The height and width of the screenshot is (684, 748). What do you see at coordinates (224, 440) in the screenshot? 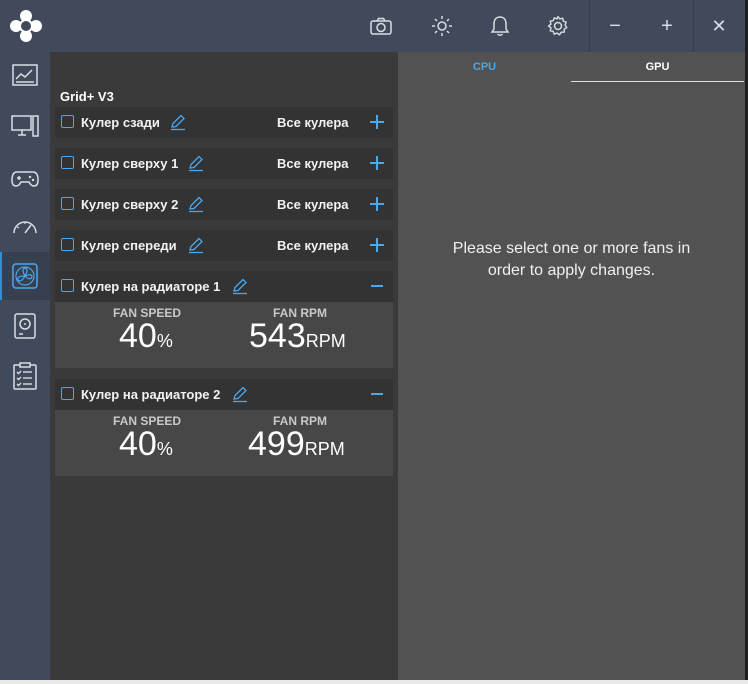
I see `fan-stats: FAN SPEED 40% FAN RPM 499RPM` at bounding box center [224, 440].